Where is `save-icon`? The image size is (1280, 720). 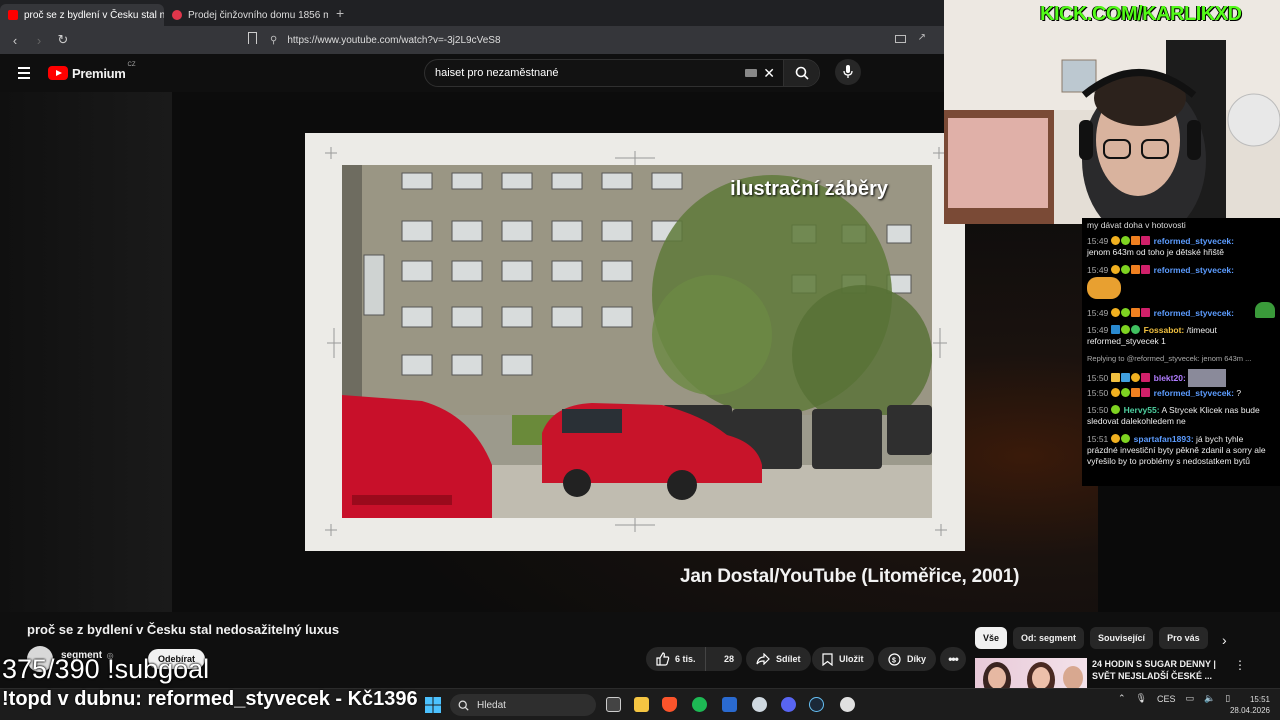 save-icon is located at coordinates (827, 659).